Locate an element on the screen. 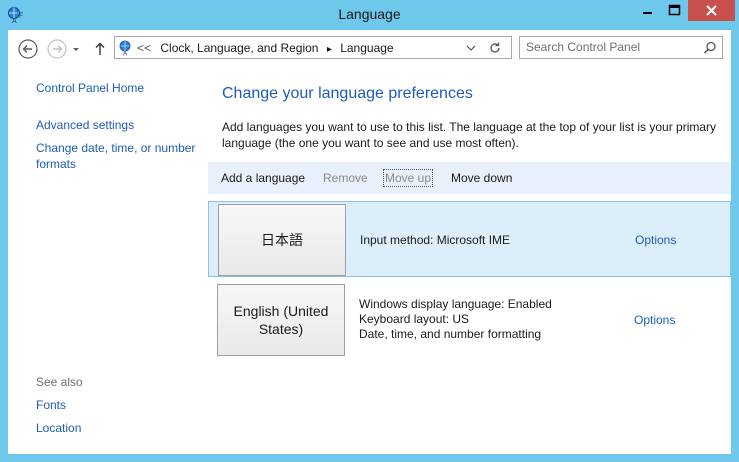 The image size is (739, 462). search-input is located at coordinates (611, 47).